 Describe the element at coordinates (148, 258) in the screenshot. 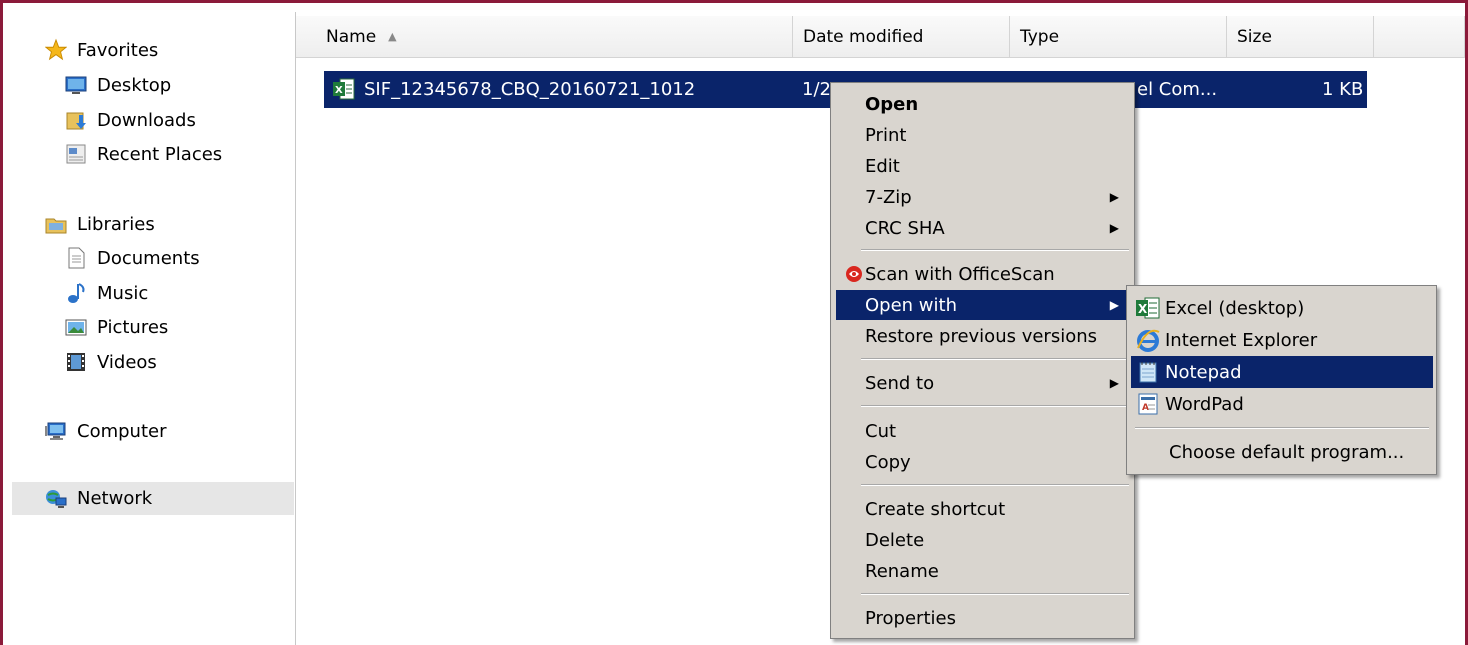

I see `nav-documents-label: Documents` at that location.